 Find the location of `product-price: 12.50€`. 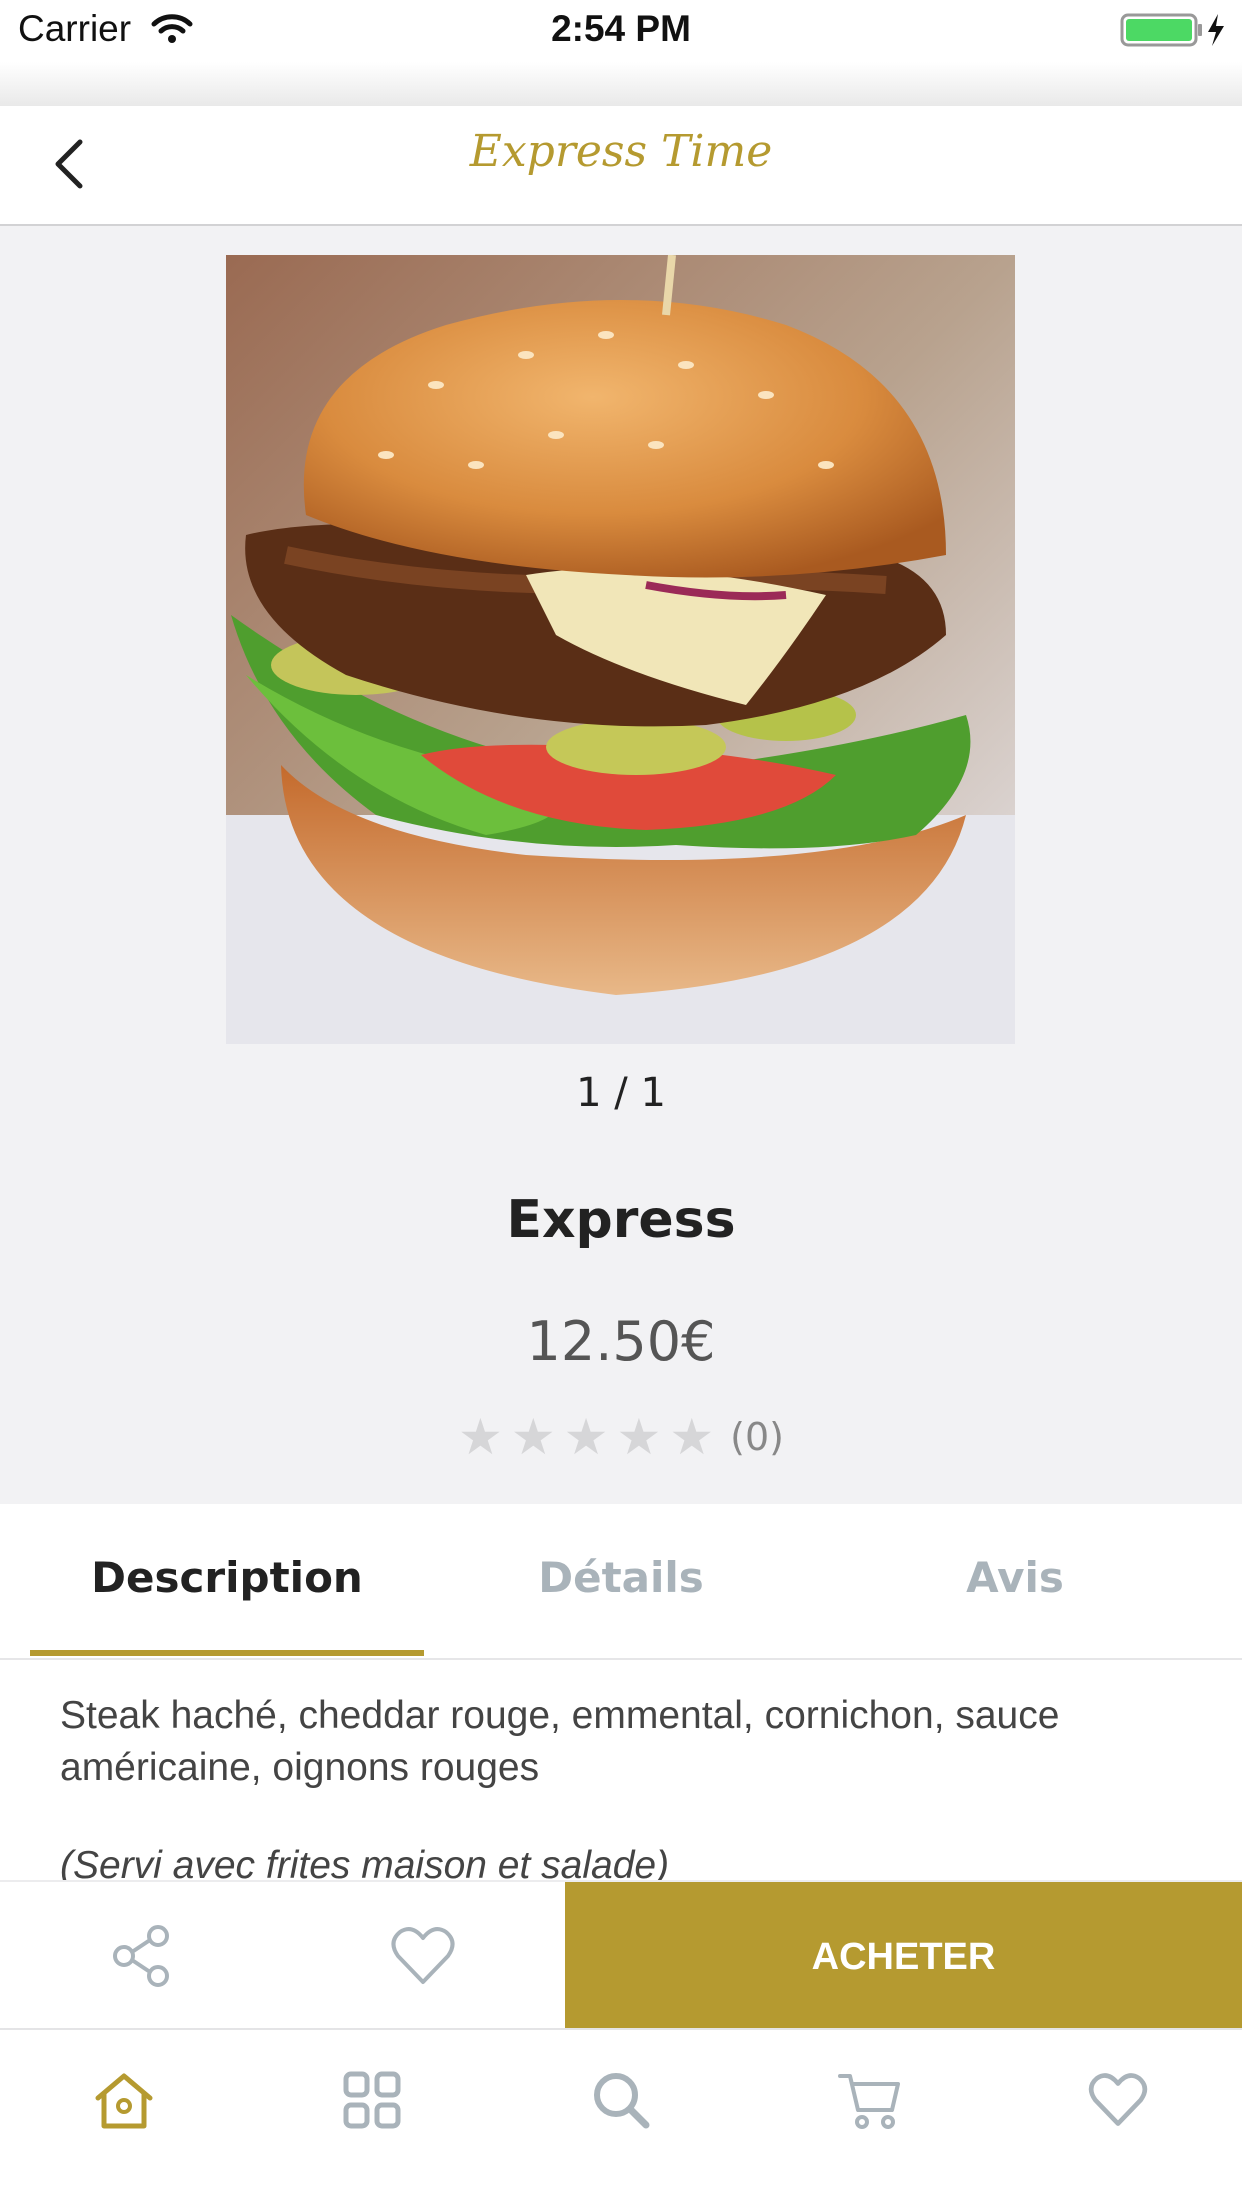

product-price: 12.50€ is located at coordinates (621, 1341).